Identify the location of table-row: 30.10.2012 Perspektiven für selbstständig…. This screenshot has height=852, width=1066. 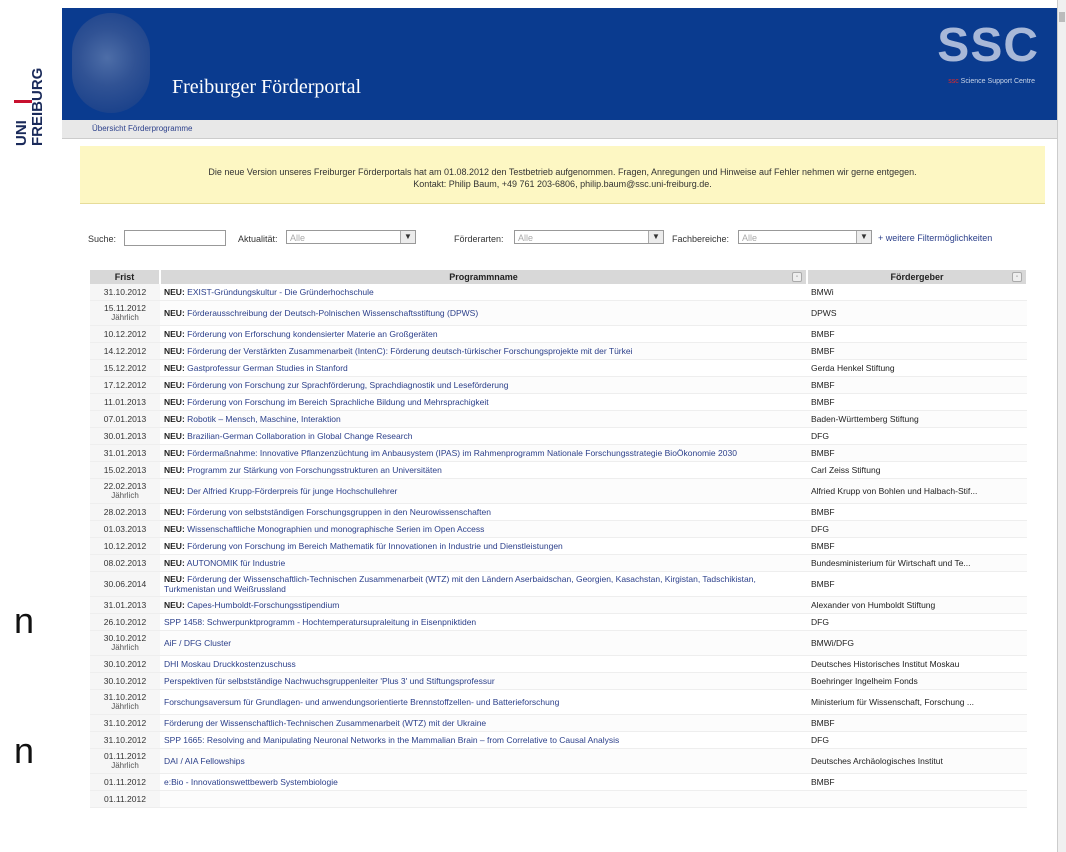
(558, 681).